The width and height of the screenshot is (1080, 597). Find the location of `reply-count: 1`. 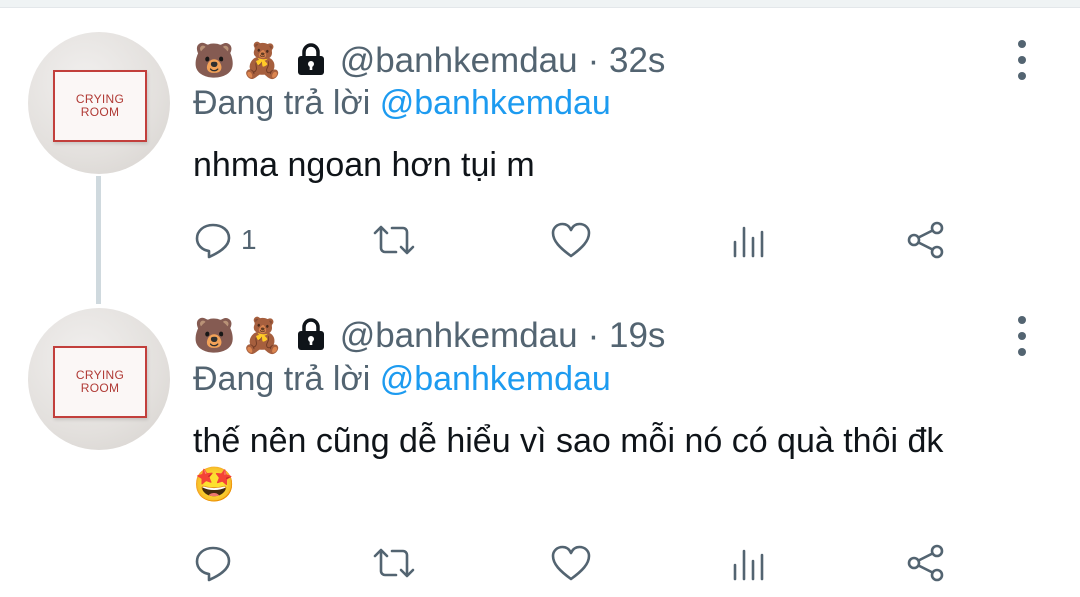

reply-count: 1 is located at coordinates (249, 239).